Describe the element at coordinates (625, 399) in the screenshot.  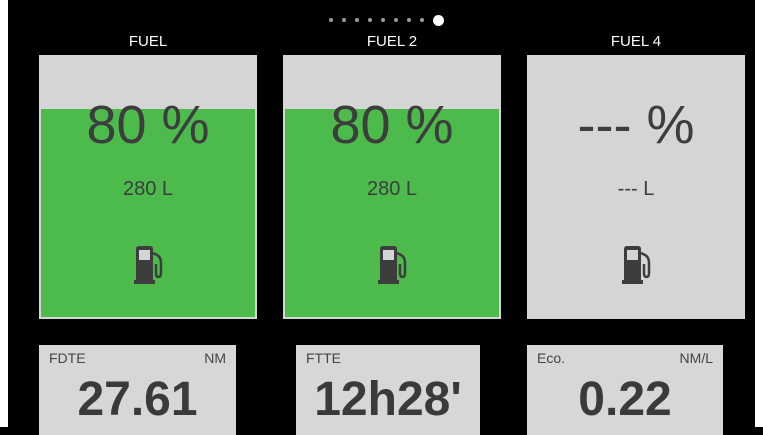
I see `info-eco-value: 0.22` at that location.